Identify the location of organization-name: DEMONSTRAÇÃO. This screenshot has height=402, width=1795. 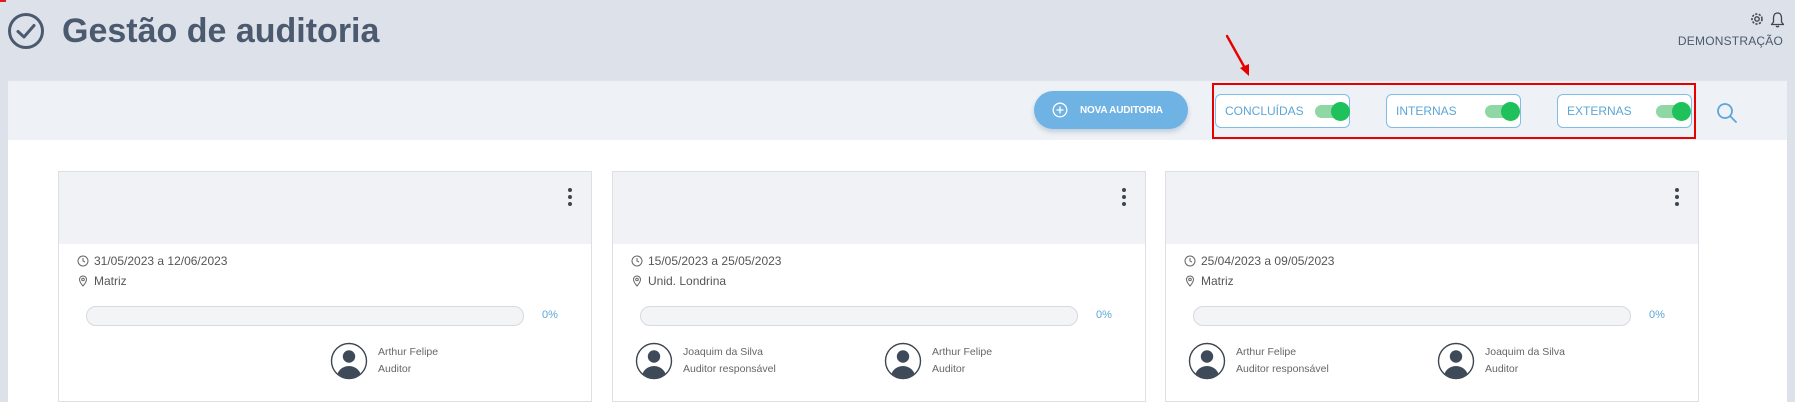
(1730, 41).